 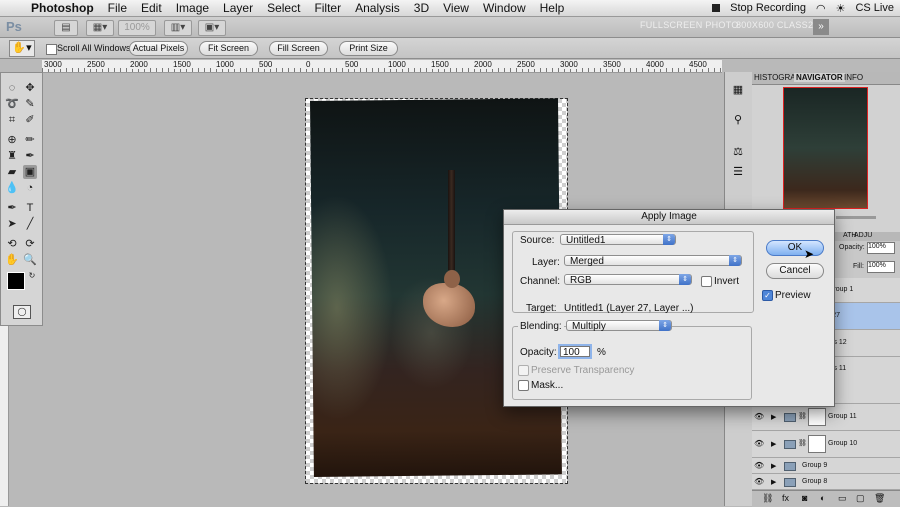 What do you see at coordinates (30, 172) in the screenshot?
I see `gradient-tool-icon: ▣` at bounding box center [30, 172].